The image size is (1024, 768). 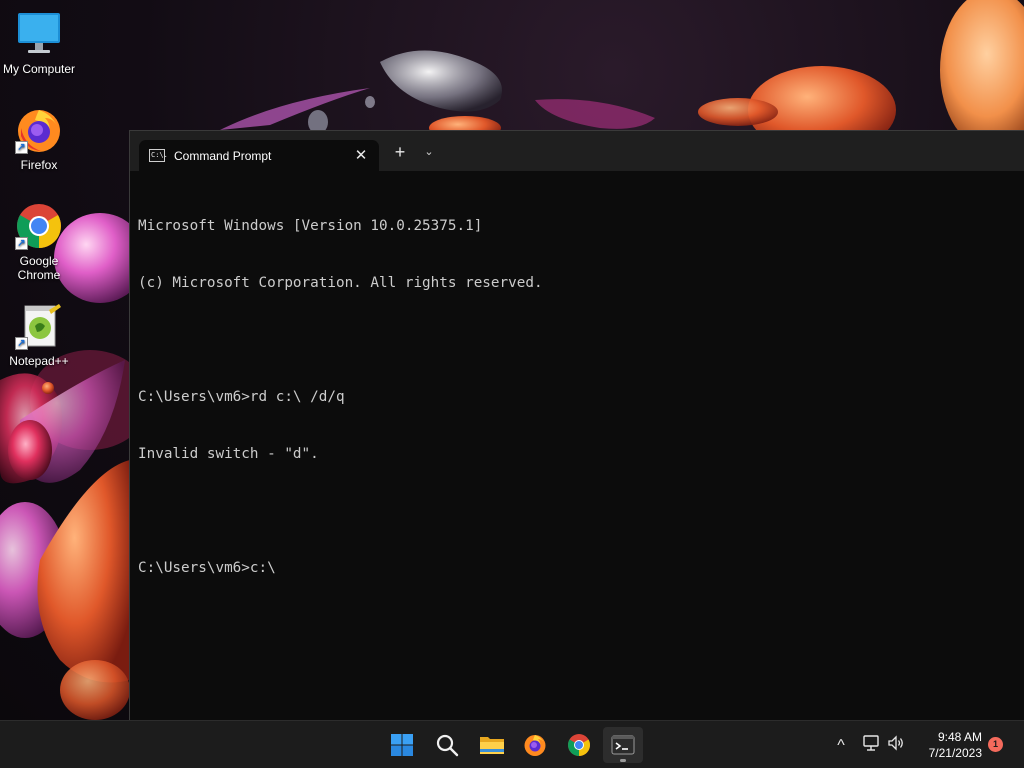 I want to click on desktop-icon-label: Firefox, so click(x=39, y=165).